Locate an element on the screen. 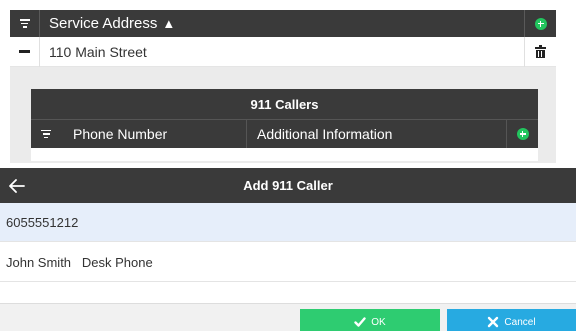 This screenshot has height=331, width=576. additional-information-column-header: Additional Information is located at coordinates (376, 134).